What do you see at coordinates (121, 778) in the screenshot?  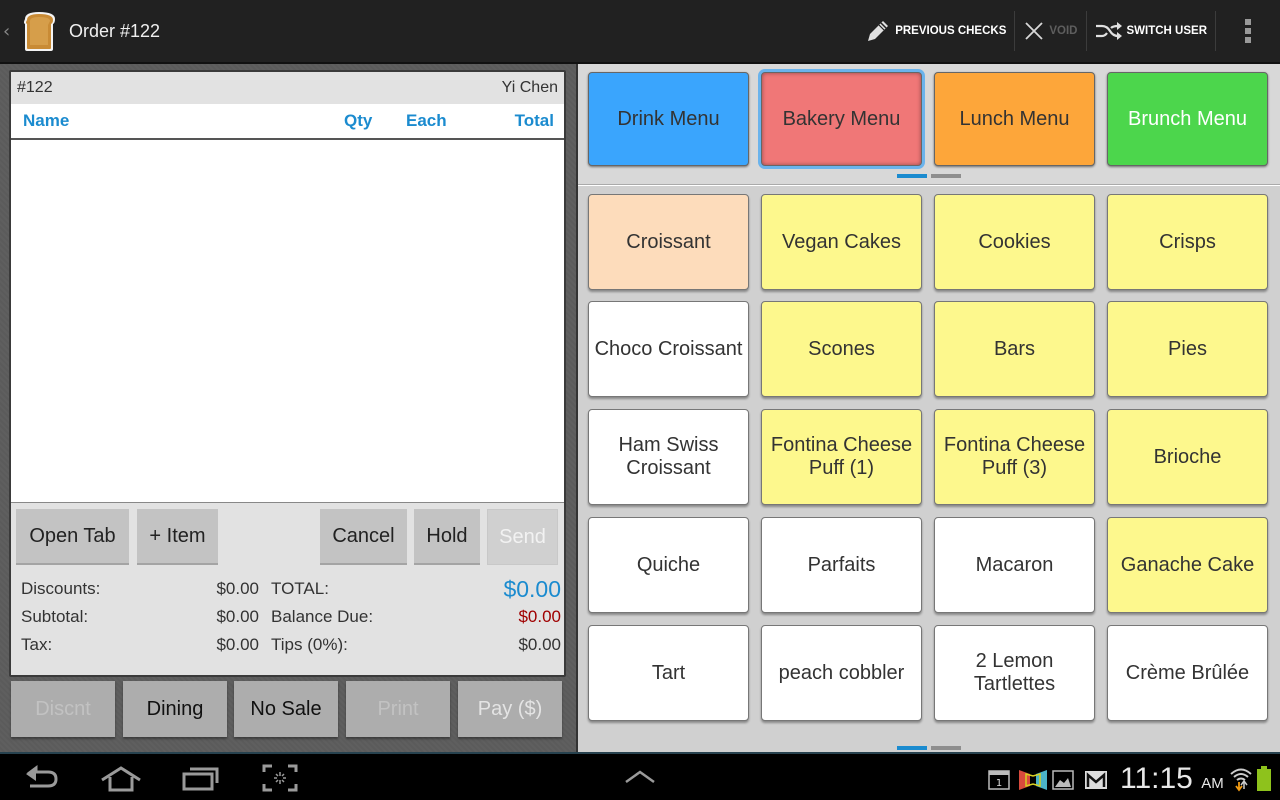 I see `home-icon` at bounding box center [121, 778].